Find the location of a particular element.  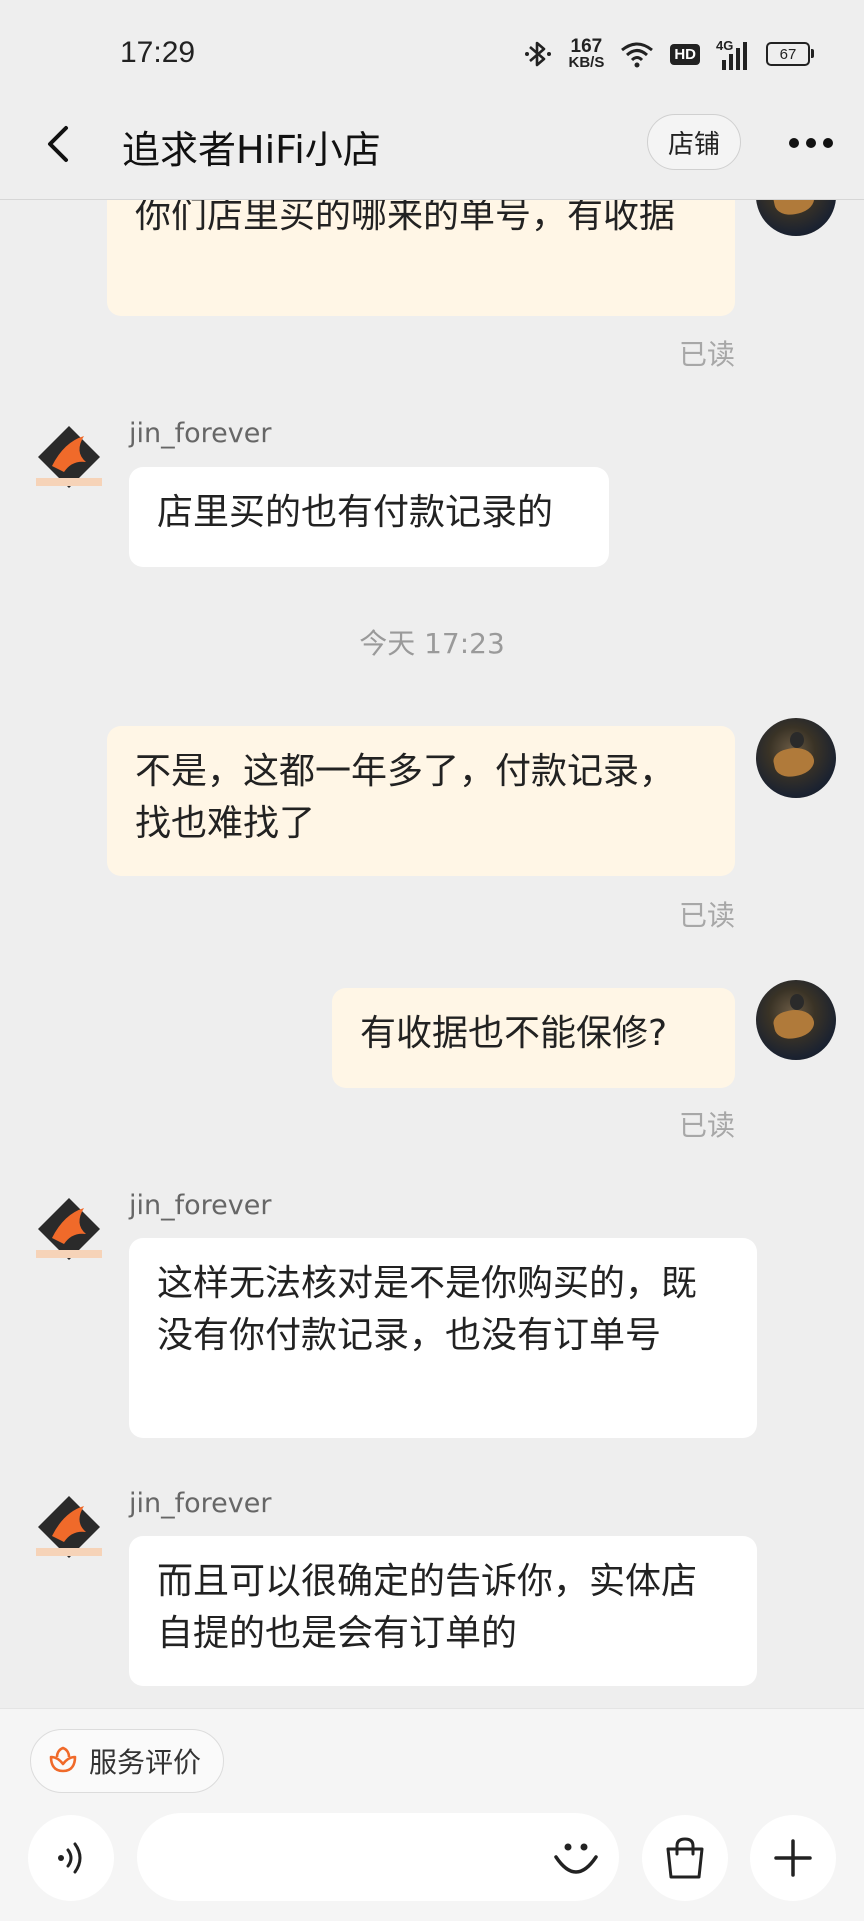

plus-button is located at coordinates (793, 1858).